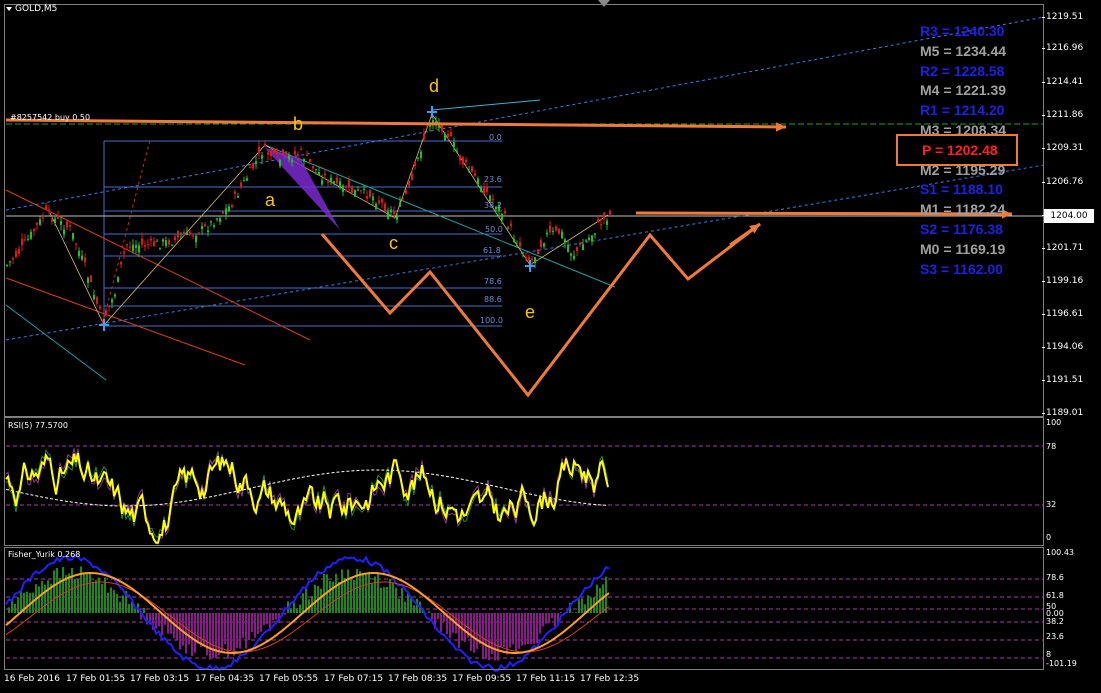  I want to click on wave-label: b, so click(298, 124).